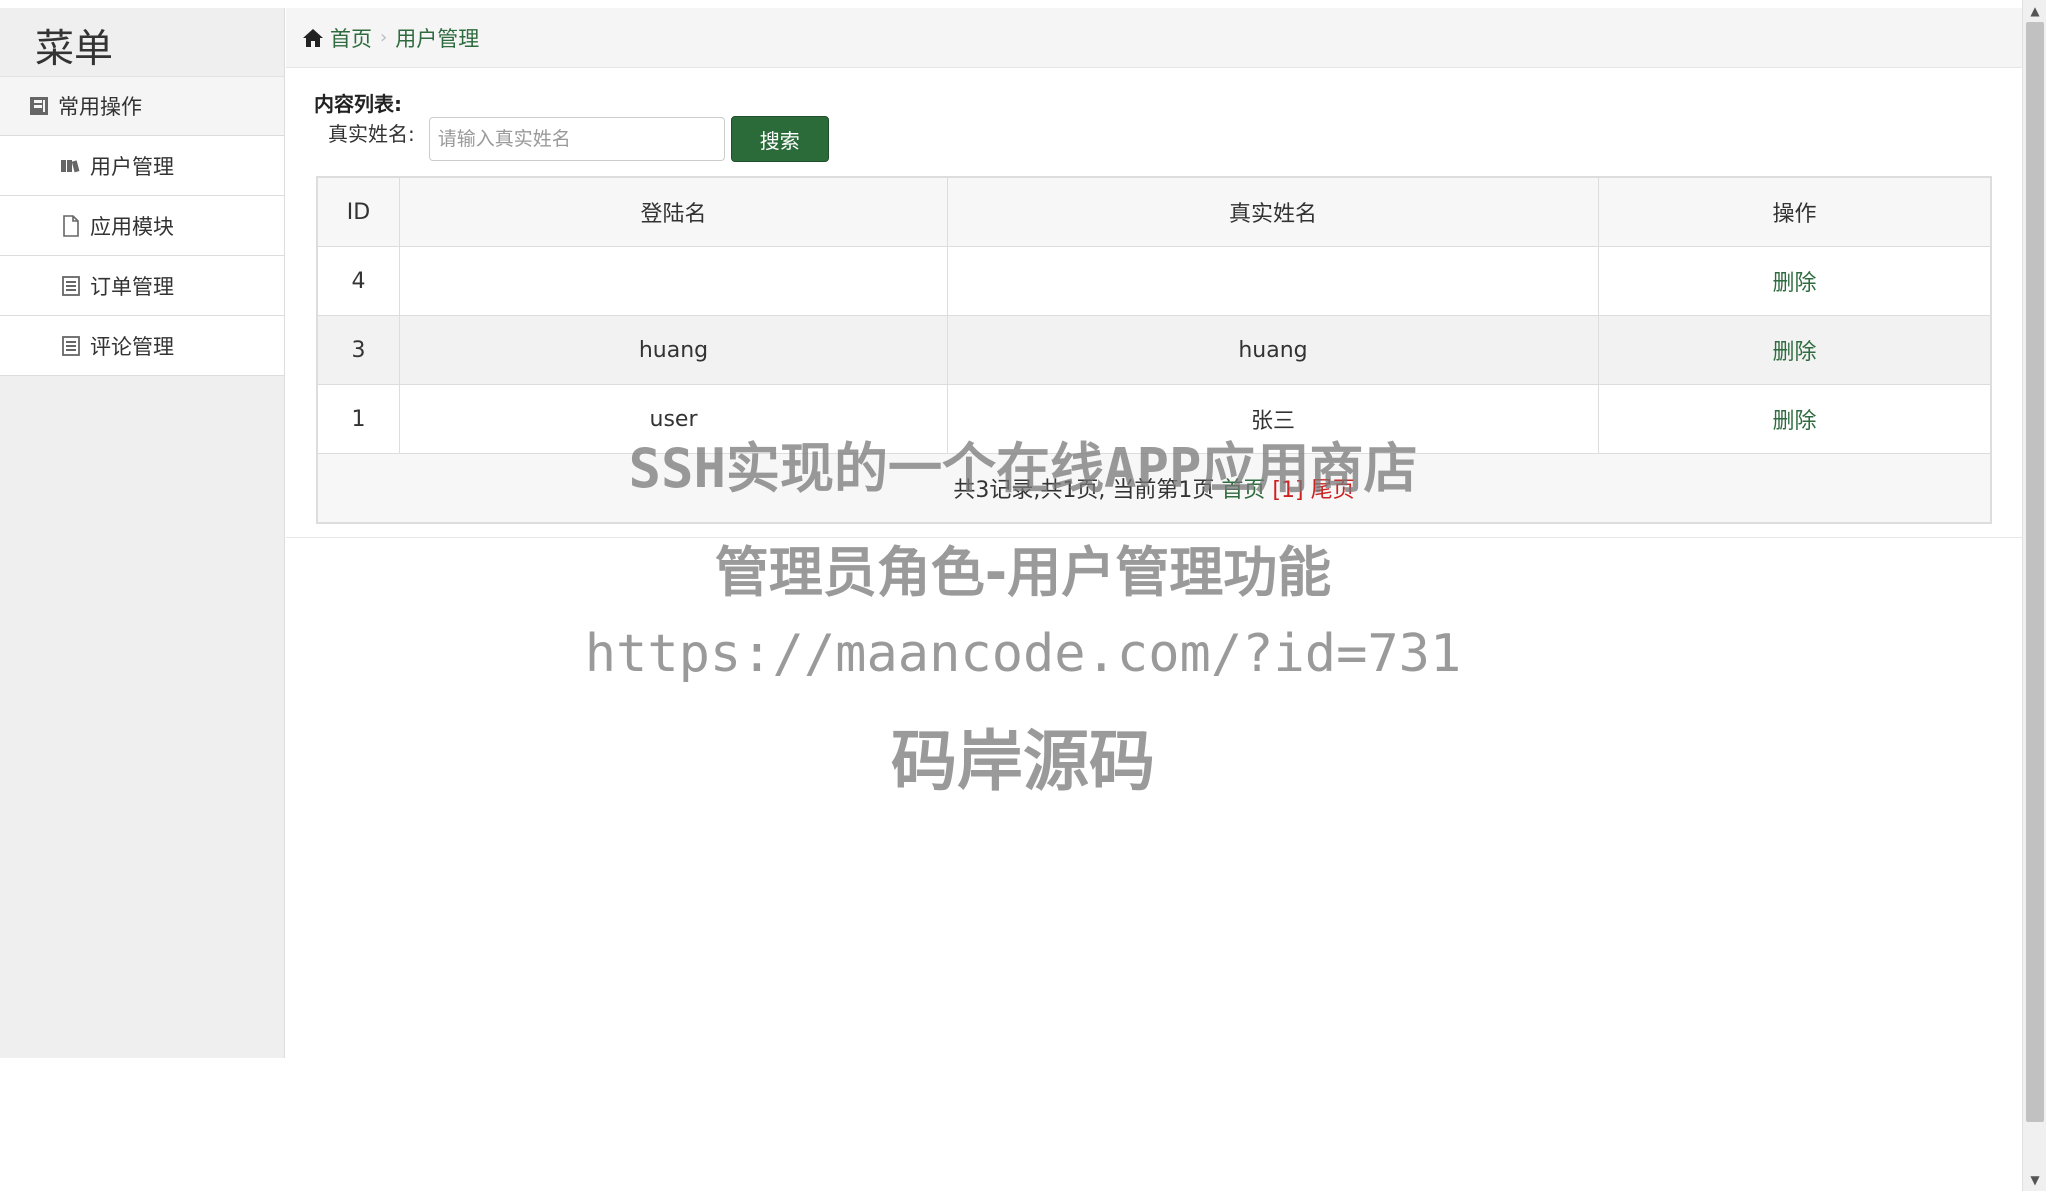 This screenshot has height=1191, width=2046. I want to click on vertical-scrollbar: ▲ ▼, so click(2034, 595).